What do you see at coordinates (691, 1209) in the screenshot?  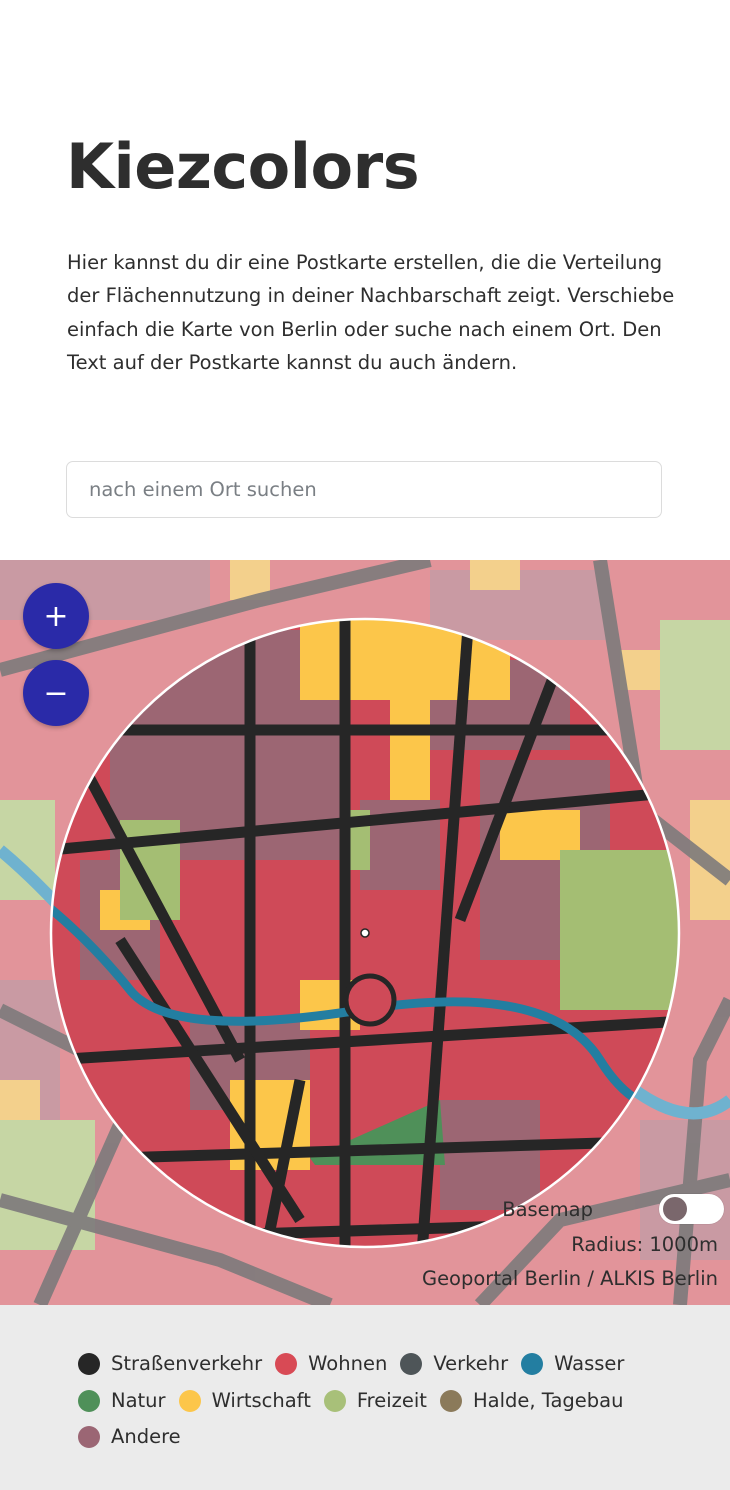 I see `basemap-toggle` at bounding box center [691, 1209].